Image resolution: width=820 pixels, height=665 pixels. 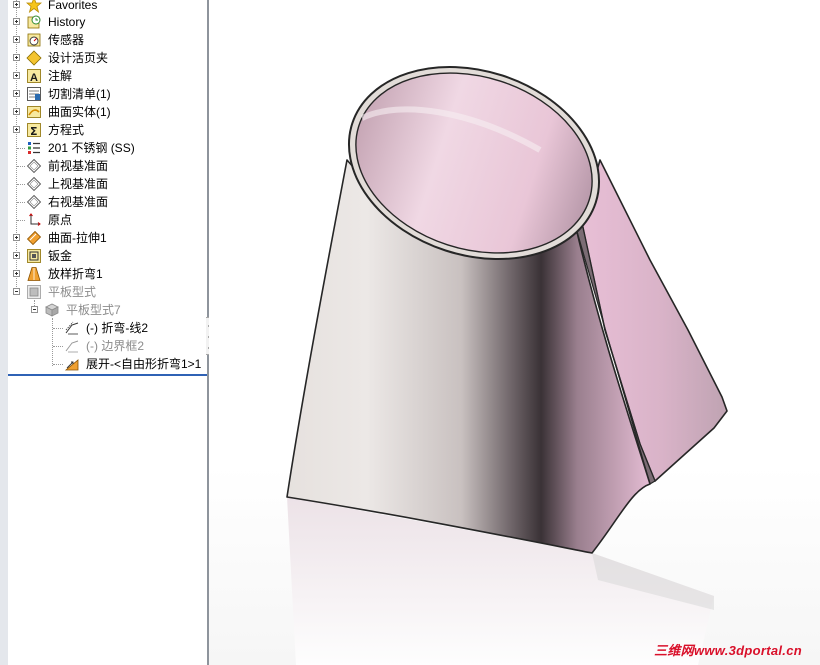 I want to click on surface-extrude-icon, so click(x=34, y=238).